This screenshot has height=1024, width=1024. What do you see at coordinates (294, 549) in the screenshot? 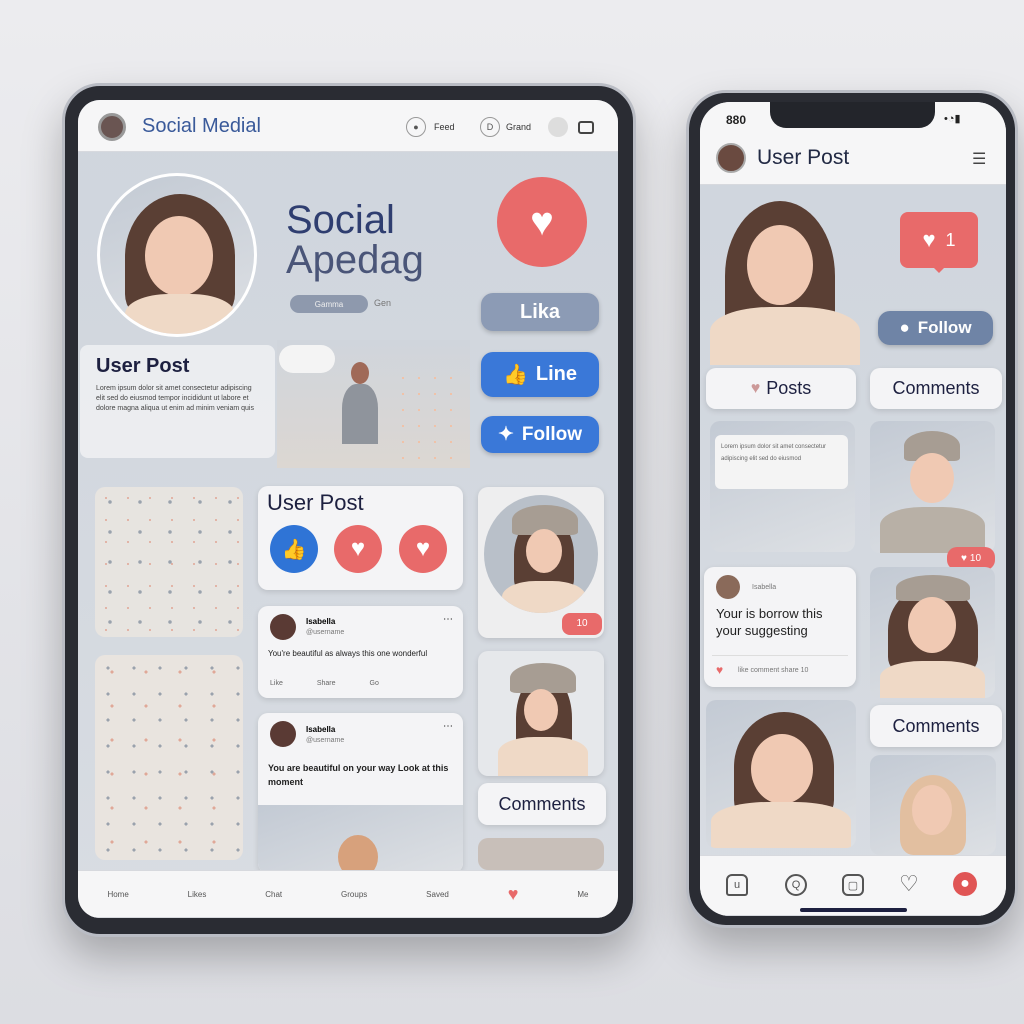
I see `thumbs-up-reaction-icon: 👍` at bounding box center [294, 549].